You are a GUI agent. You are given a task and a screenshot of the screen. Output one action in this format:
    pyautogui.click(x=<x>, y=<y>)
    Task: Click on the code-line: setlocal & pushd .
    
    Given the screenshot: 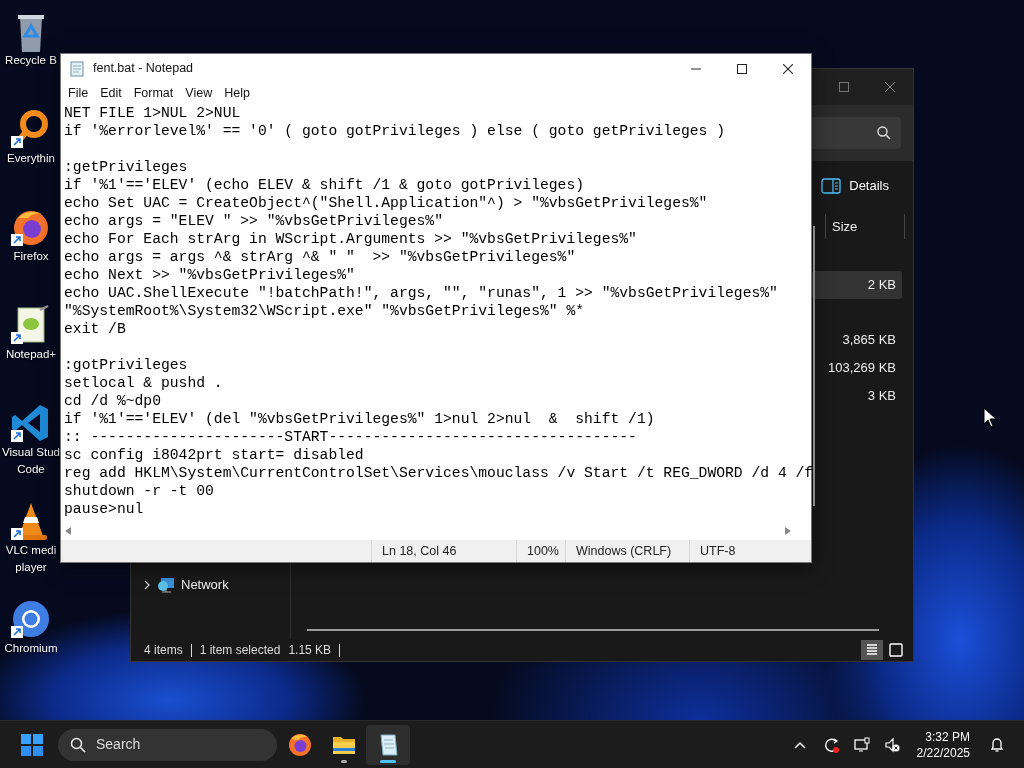 What is the action you would take?
    pyautogui.click(x=144, y=383)
    